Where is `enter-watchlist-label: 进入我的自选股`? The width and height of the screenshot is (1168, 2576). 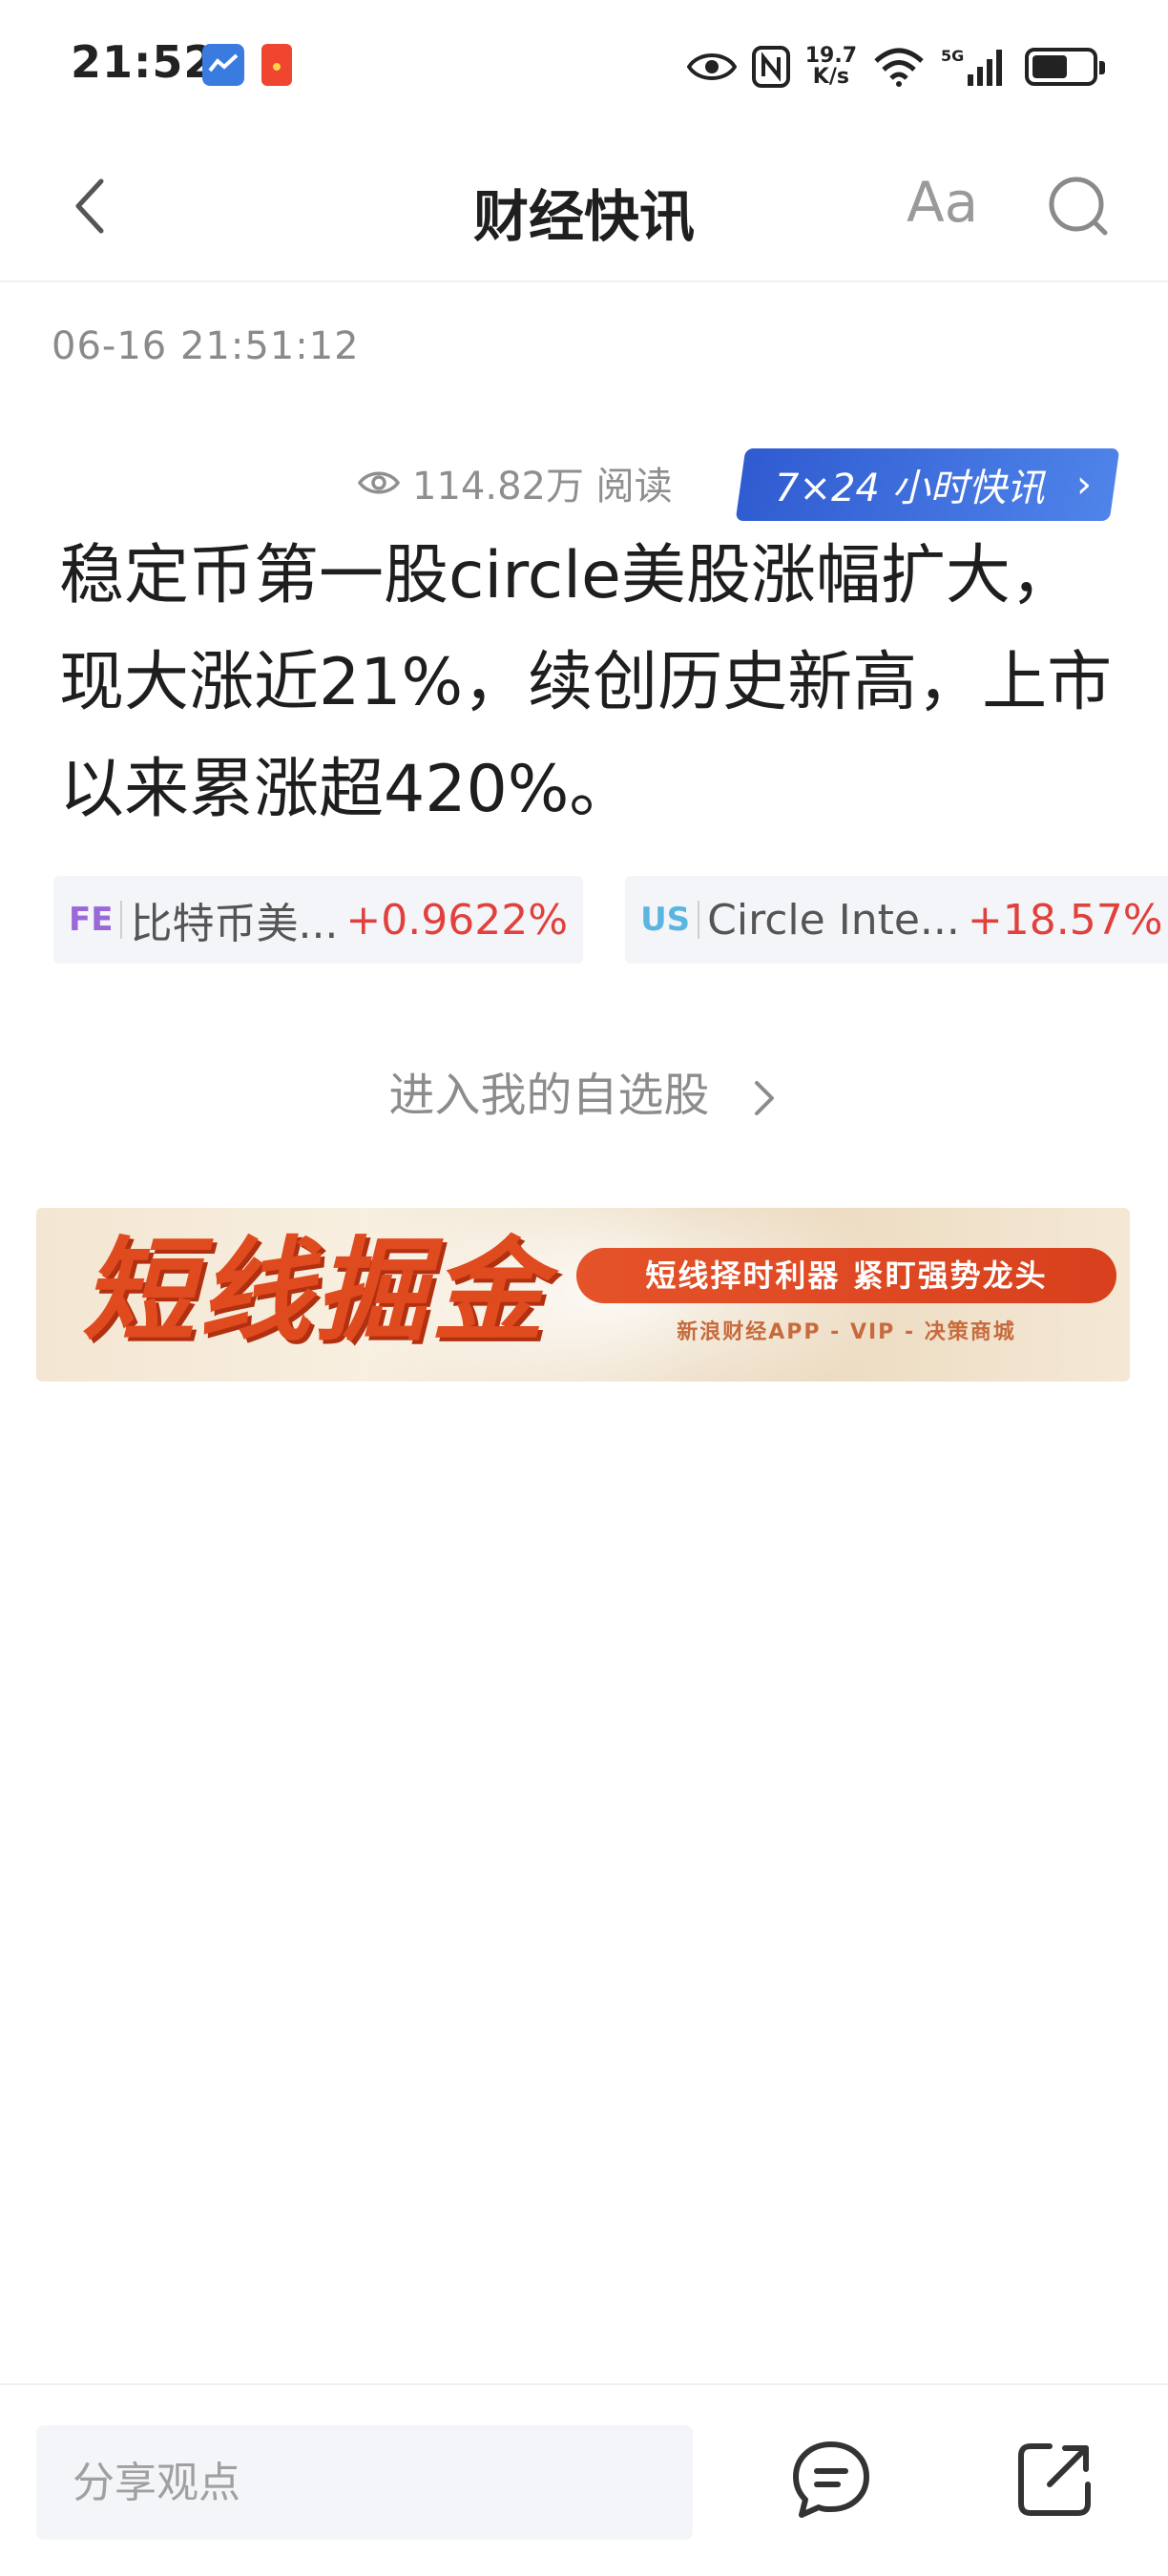
enter-watchlist-label: 进入我的自选股 is located at coordinates (549, 1095).